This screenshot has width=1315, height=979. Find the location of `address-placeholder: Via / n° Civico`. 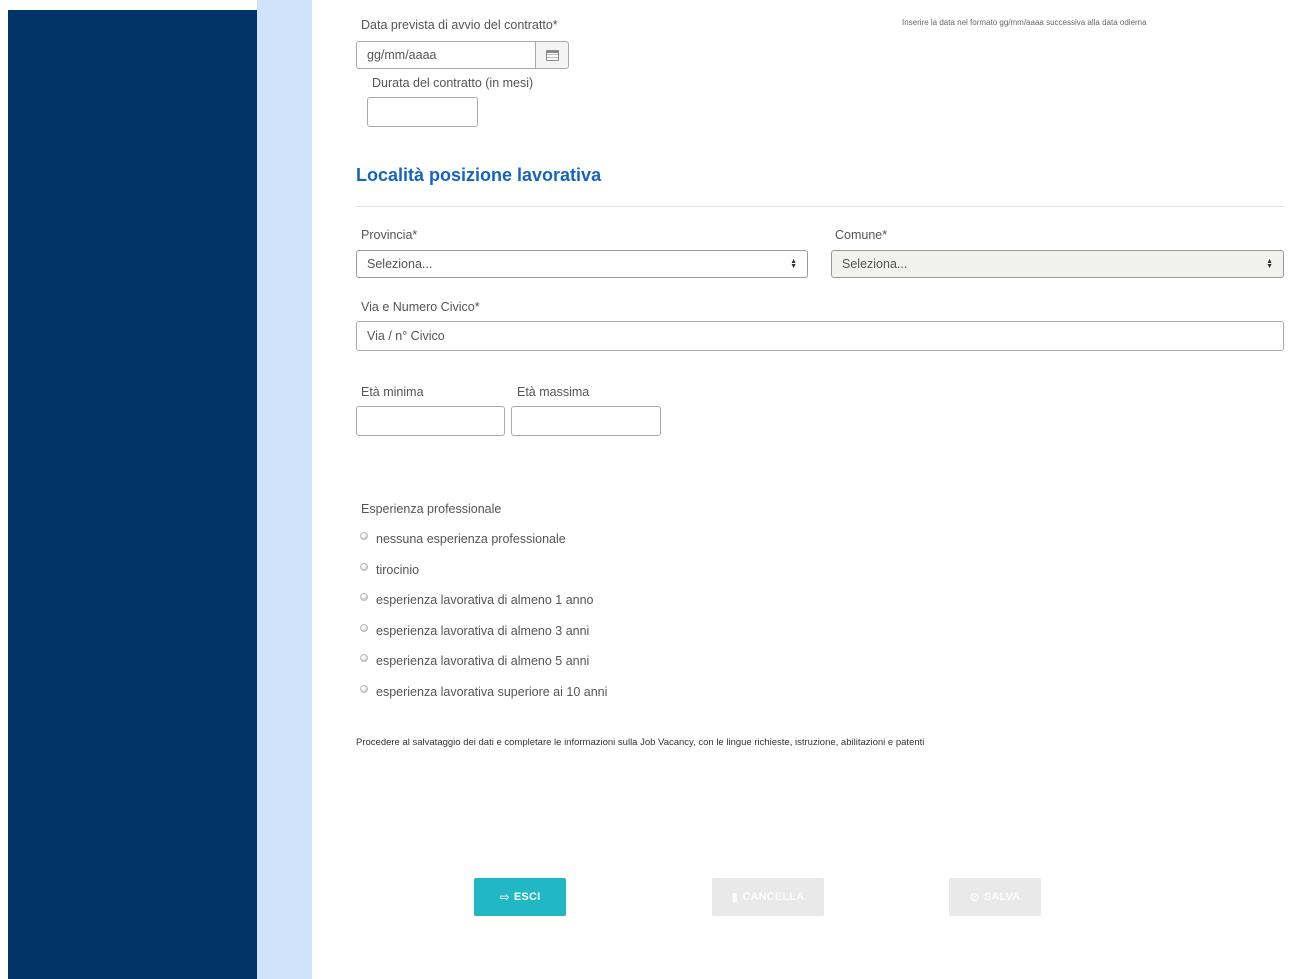

address-placeholder: Via / n° Civico is located at coordinates (406, 336).